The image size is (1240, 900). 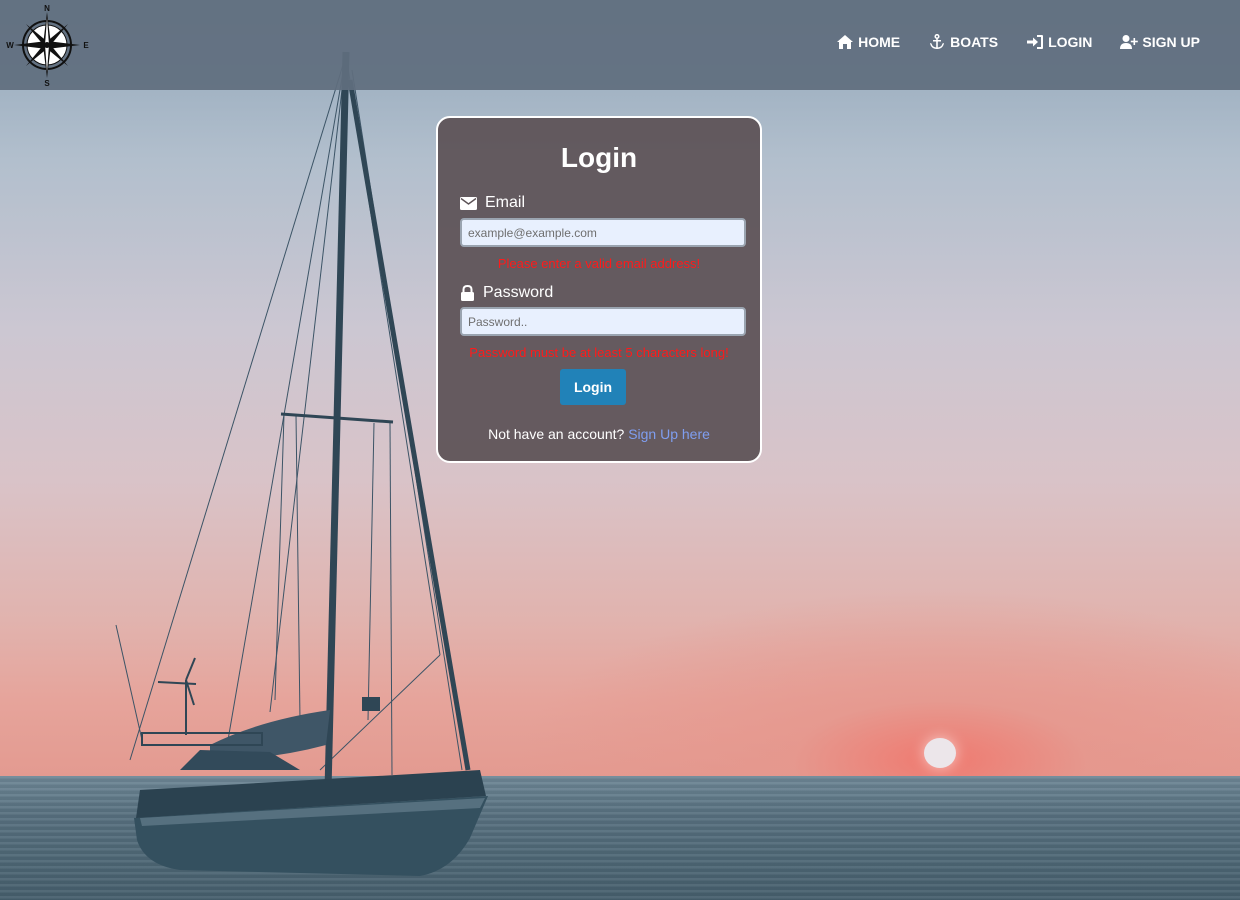 What do you see at coordinates (47, 83) in the screenshot?
I see `compass-south-label: S` at bounding box center [47, 83].